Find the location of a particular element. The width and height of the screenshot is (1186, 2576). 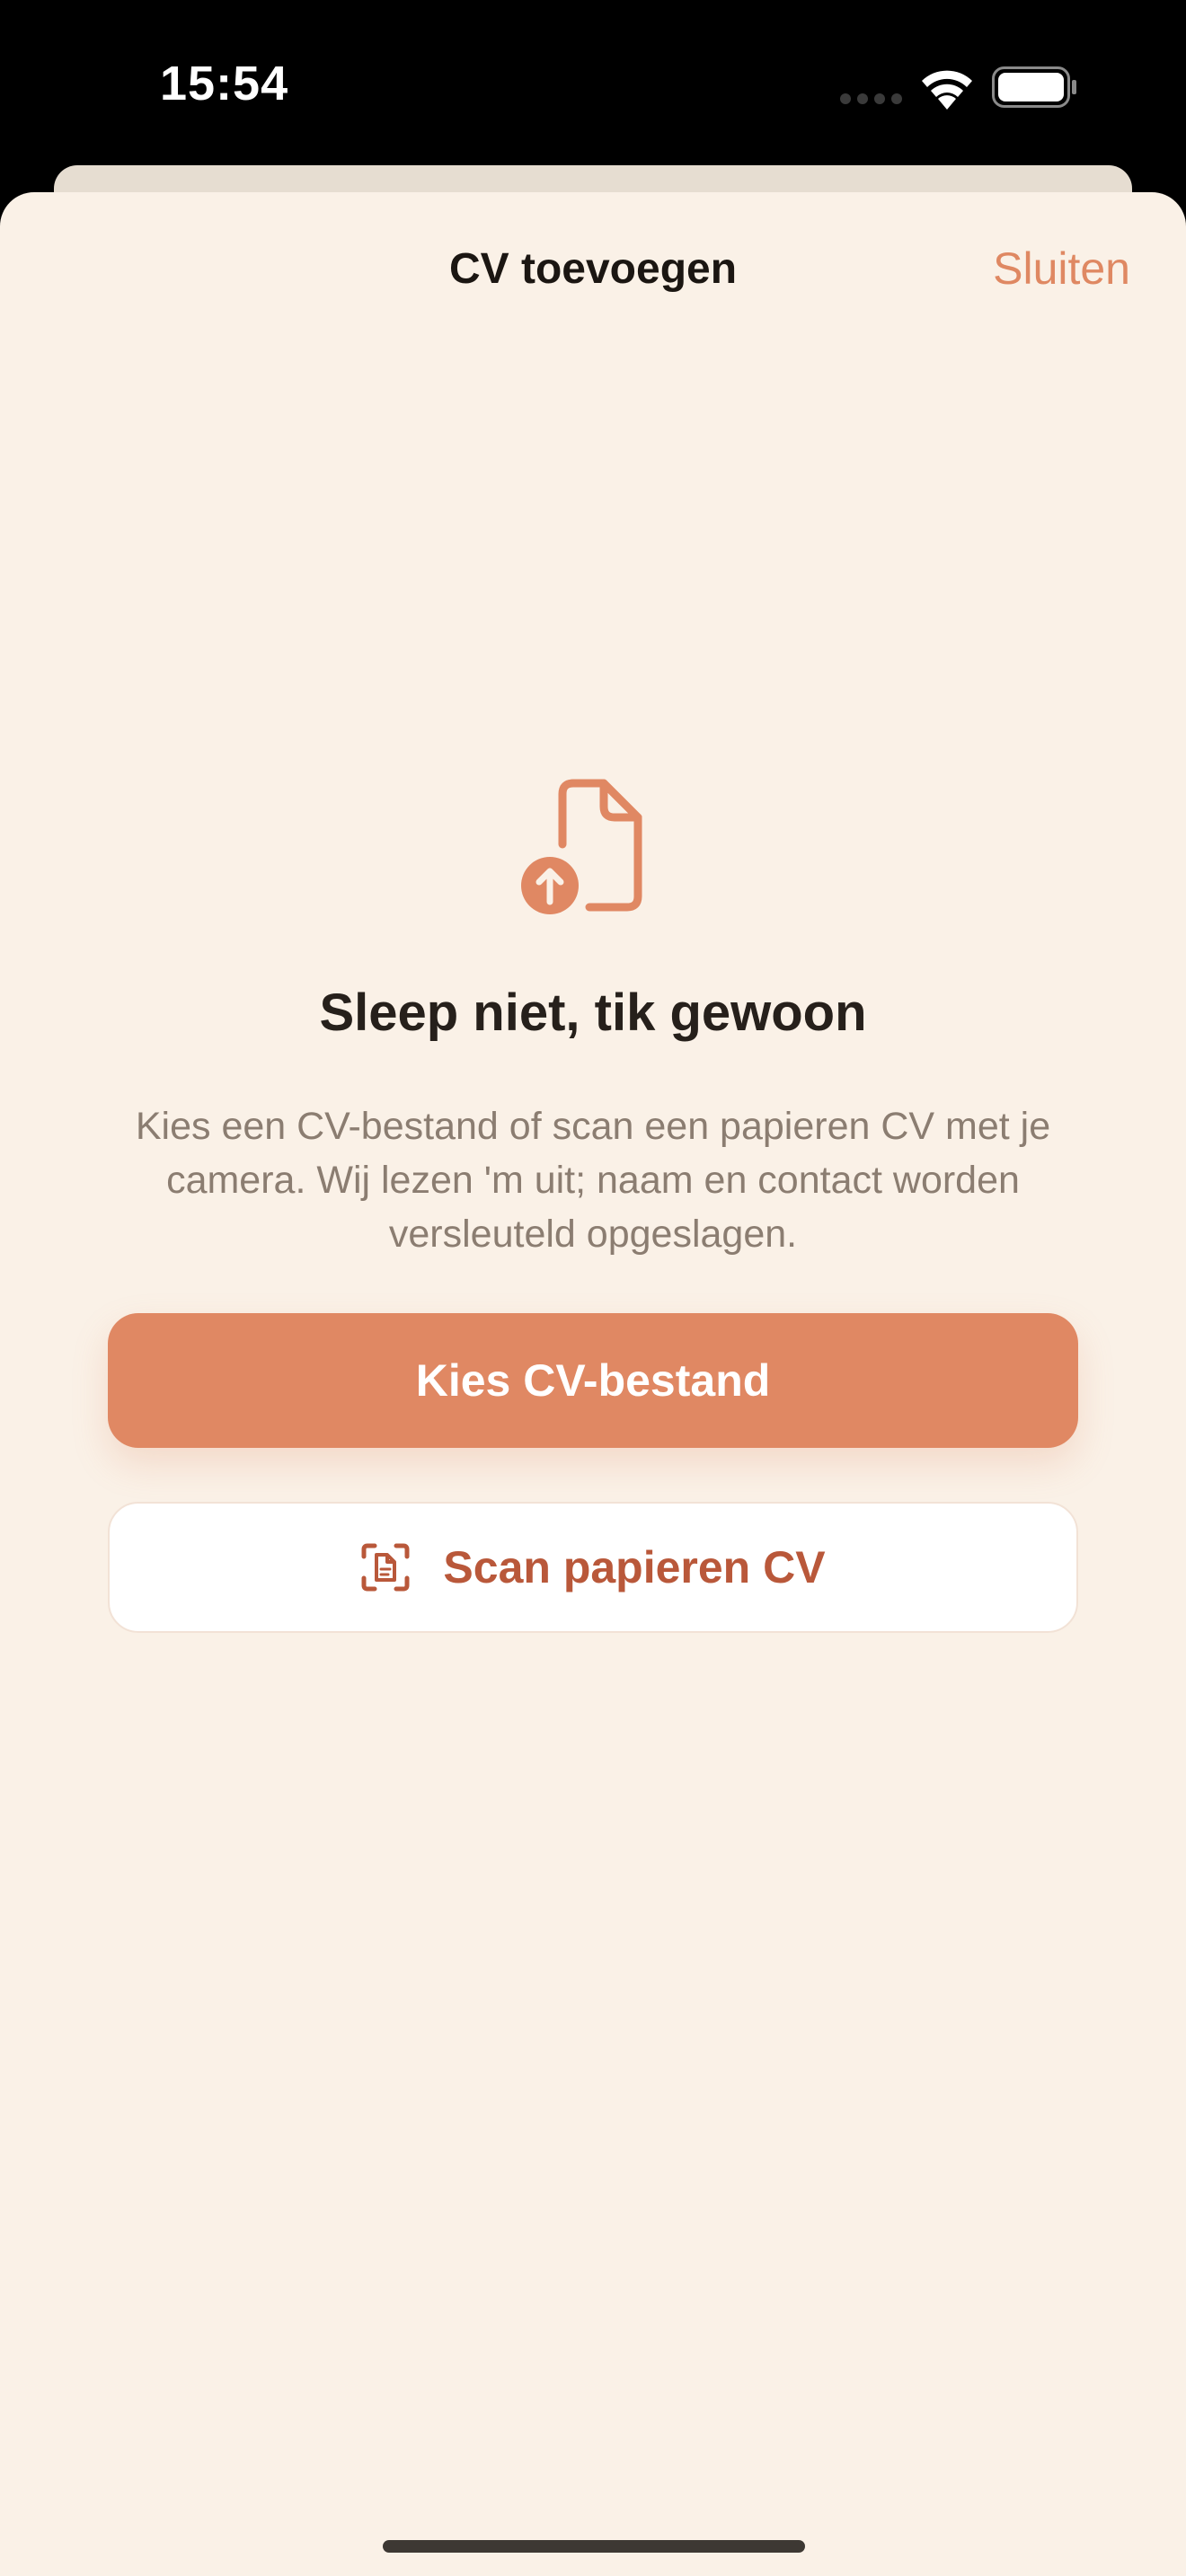

heading: Sleep niet, tik gewoon is located at coordinates (593, 1013).